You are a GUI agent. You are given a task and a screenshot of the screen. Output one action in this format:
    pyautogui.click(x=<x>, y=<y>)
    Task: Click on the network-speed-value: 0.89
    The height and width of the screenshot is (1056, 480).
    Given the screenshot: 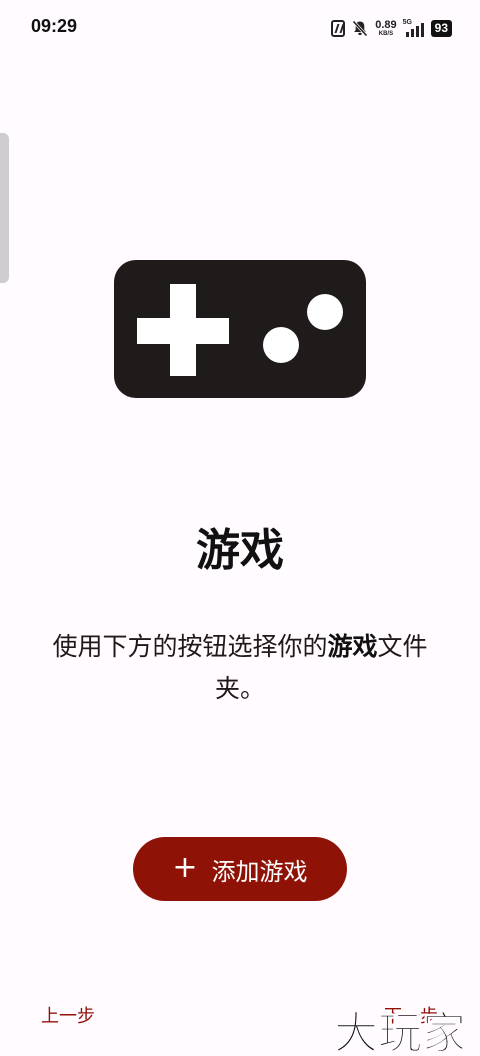 What is the action you would take?
    pyautogui.click(x=386, y=24)
    